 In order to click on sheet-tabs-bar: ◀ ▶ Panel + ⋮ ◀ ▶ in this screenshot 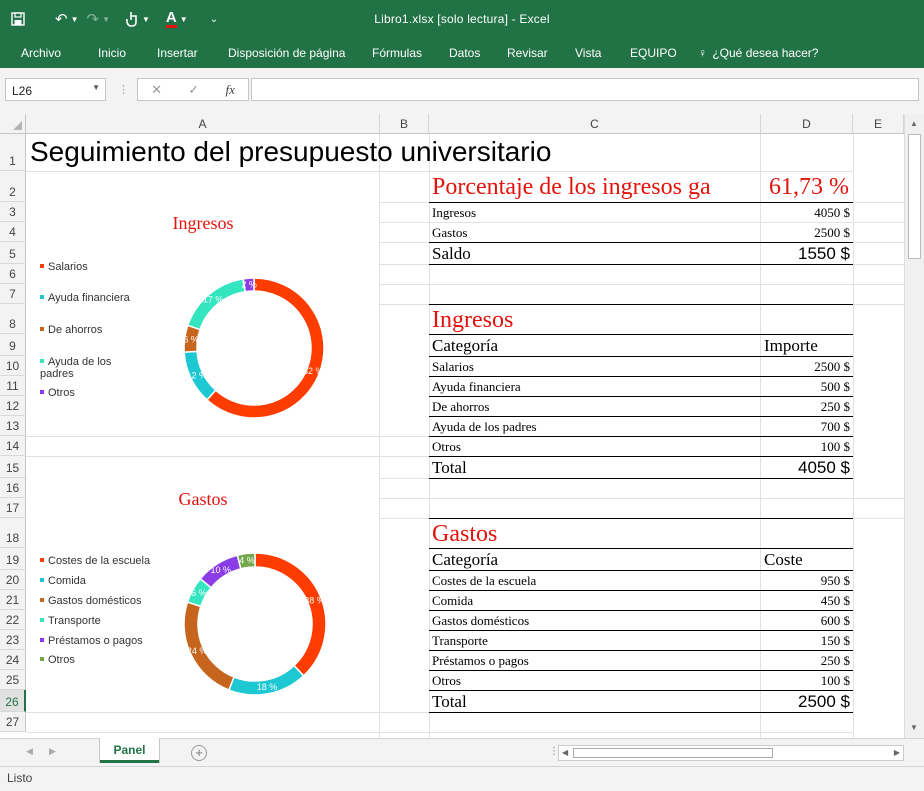, I will do `click(462, 752)`.